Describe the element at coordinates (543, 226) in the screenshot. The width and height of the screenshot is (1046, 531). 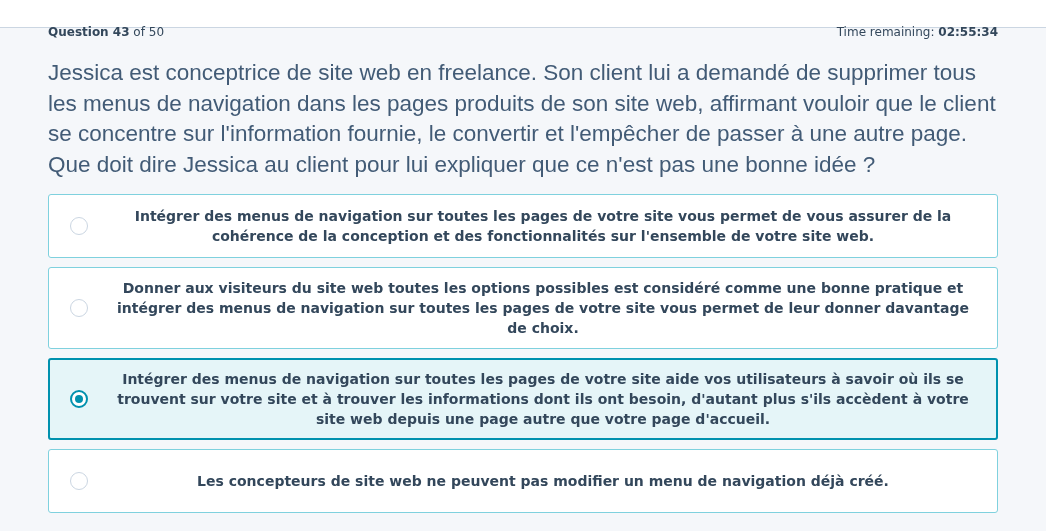
I see `answer-text: Intégrer des menus de navigation sur toutes les pages de votre site vous permet de vous assurer de la cohérence de la conception et des fonctionnalités sur l'ensemble de votre site web.` at that location.